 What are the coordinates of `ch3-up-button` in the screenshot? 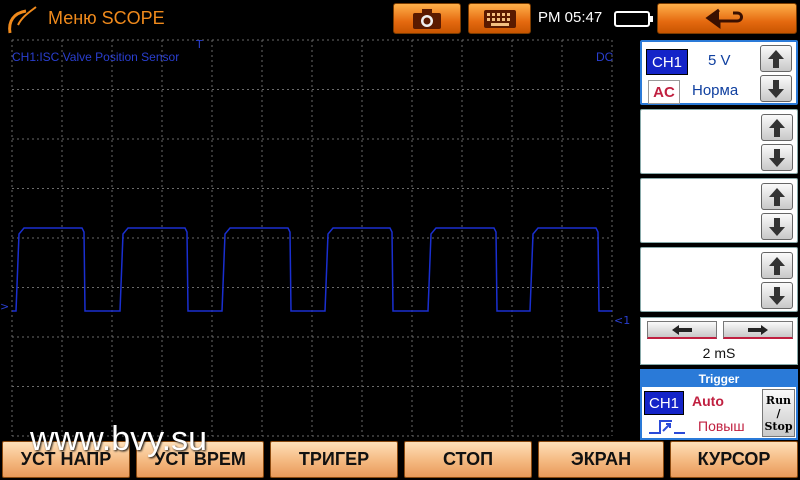 It's located at (777, 196).